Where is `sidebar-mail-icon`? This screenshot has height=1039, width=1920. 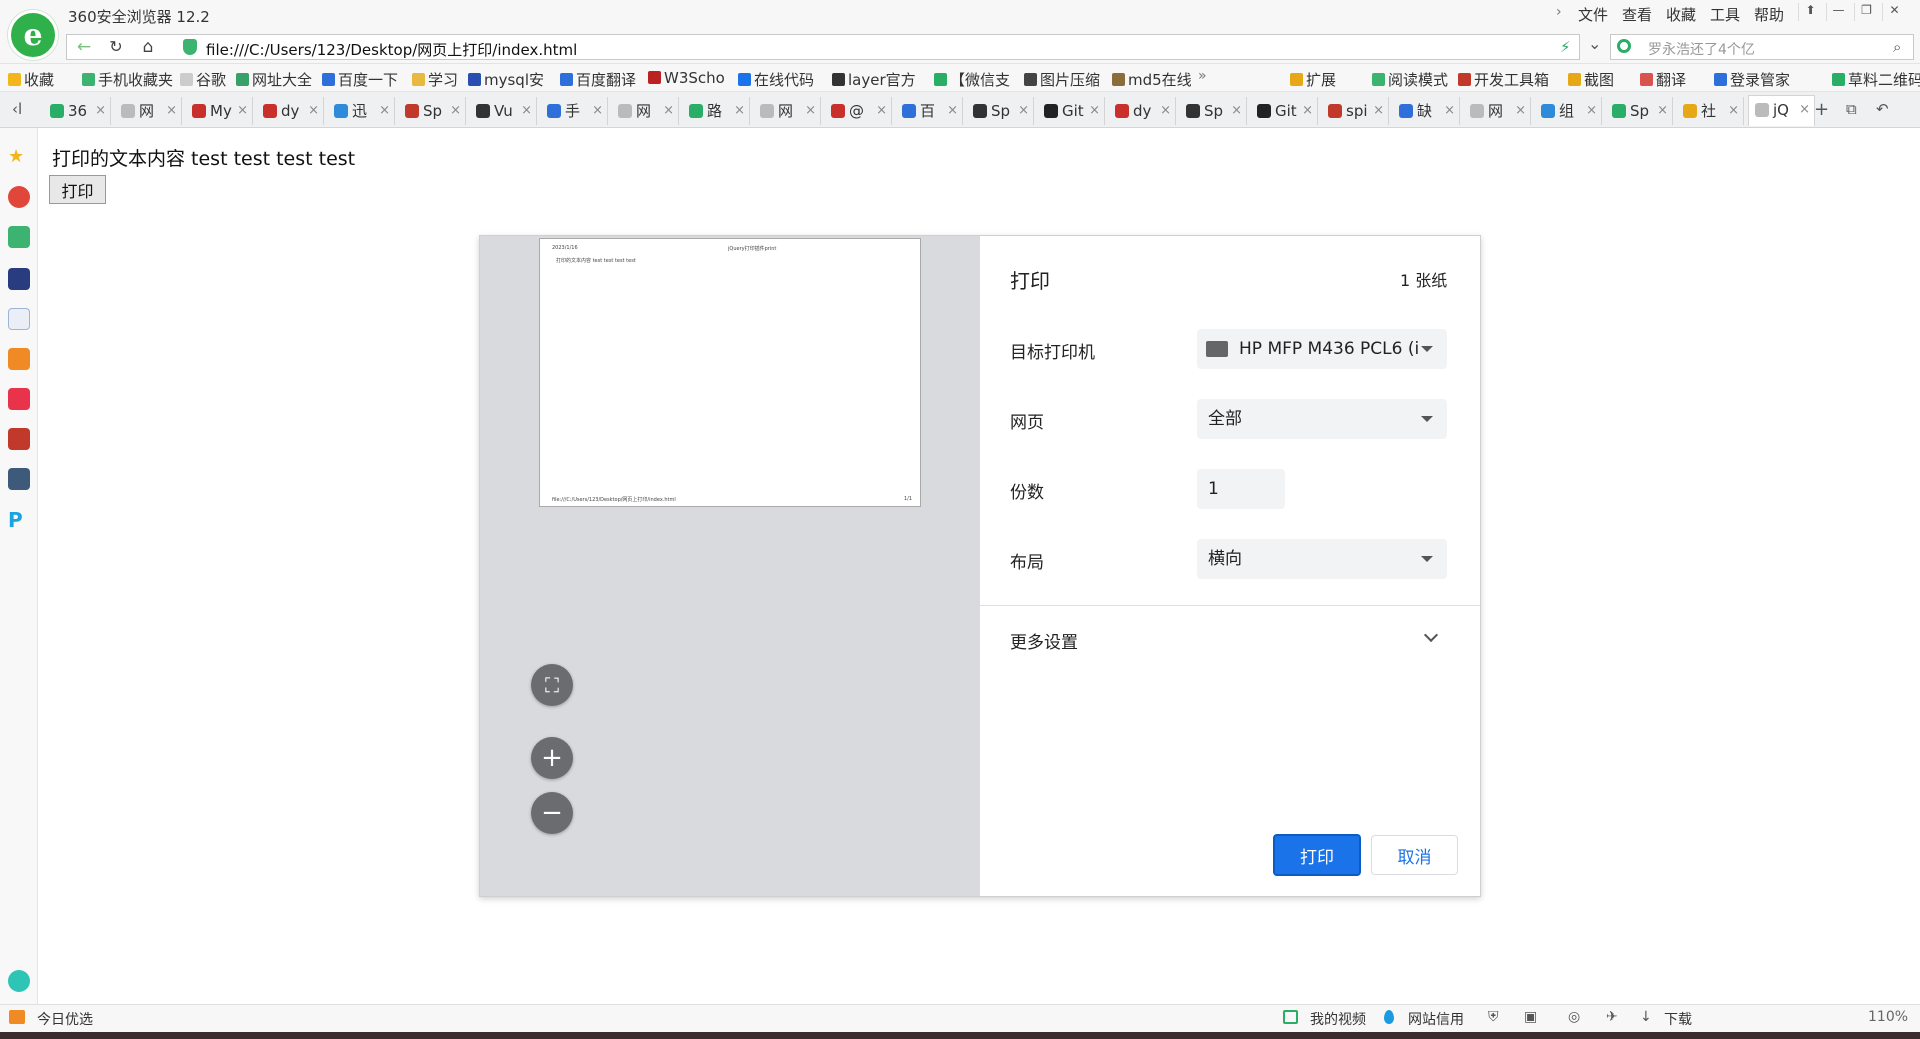 sidebar-mail-icon is located at coordinates (19, 237).